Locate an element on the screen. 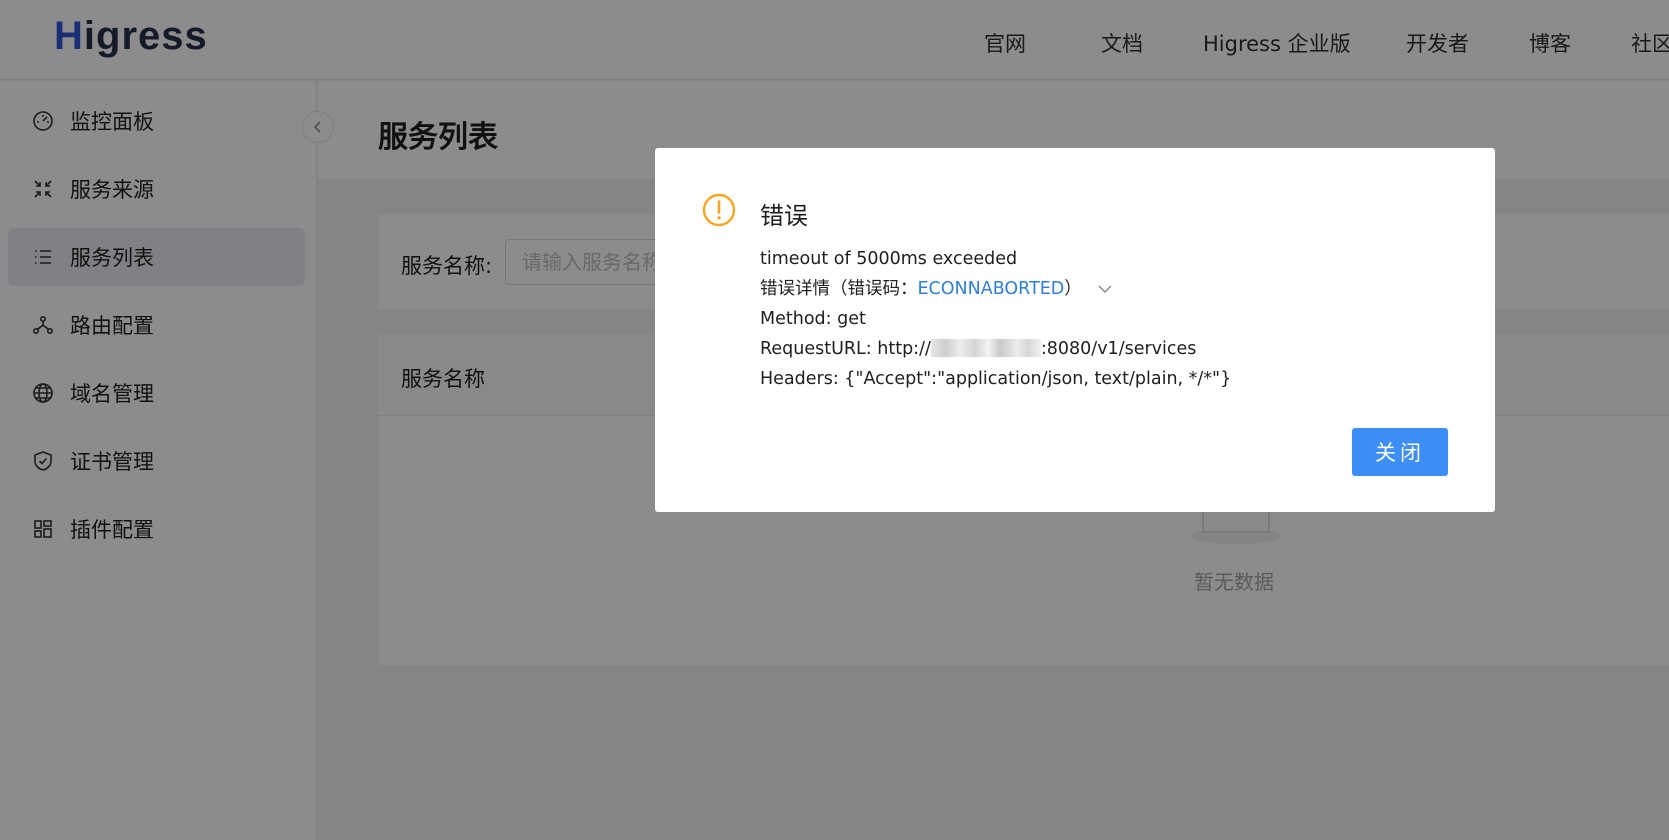  chevron-down-icon is located at coordinates (1105, 289).